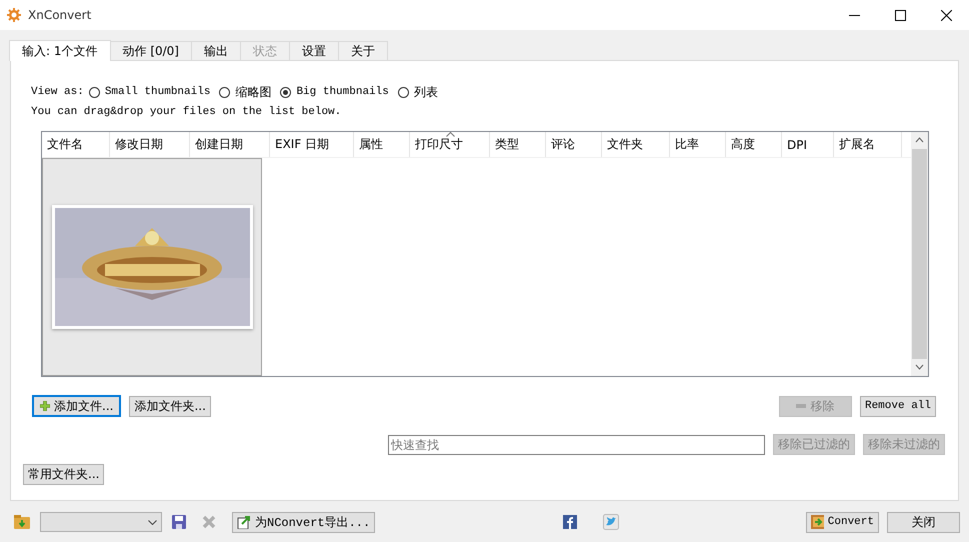 Image resolution: width=969 pixels, height=542 pixels. Describe the element at coordinates (801, 406) in the screenshot. I see `minus-icon` at that location.